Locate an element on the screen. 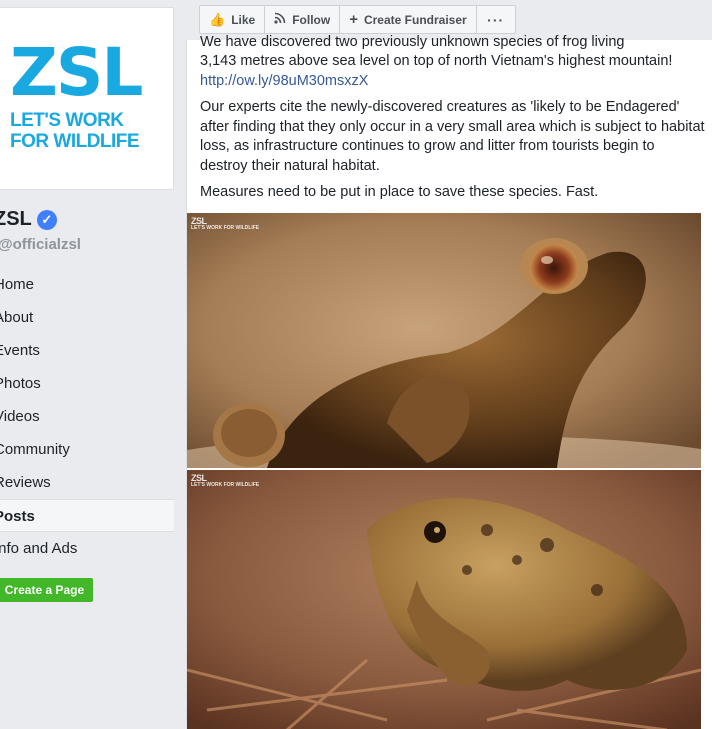 The height and width of the screenshot is (729, 712). thumbs-up-icon: 👍 is located at coordinates (217, 19).